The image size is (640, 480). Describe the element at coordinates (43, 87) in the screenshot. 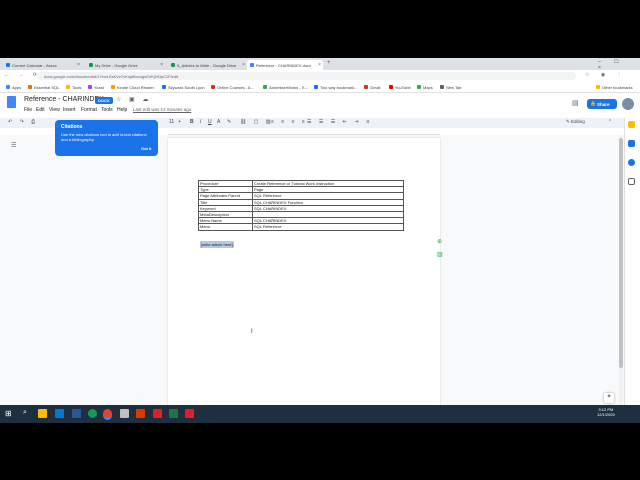

I see `bookmark-essential-sql: Essential SQL` at that location.